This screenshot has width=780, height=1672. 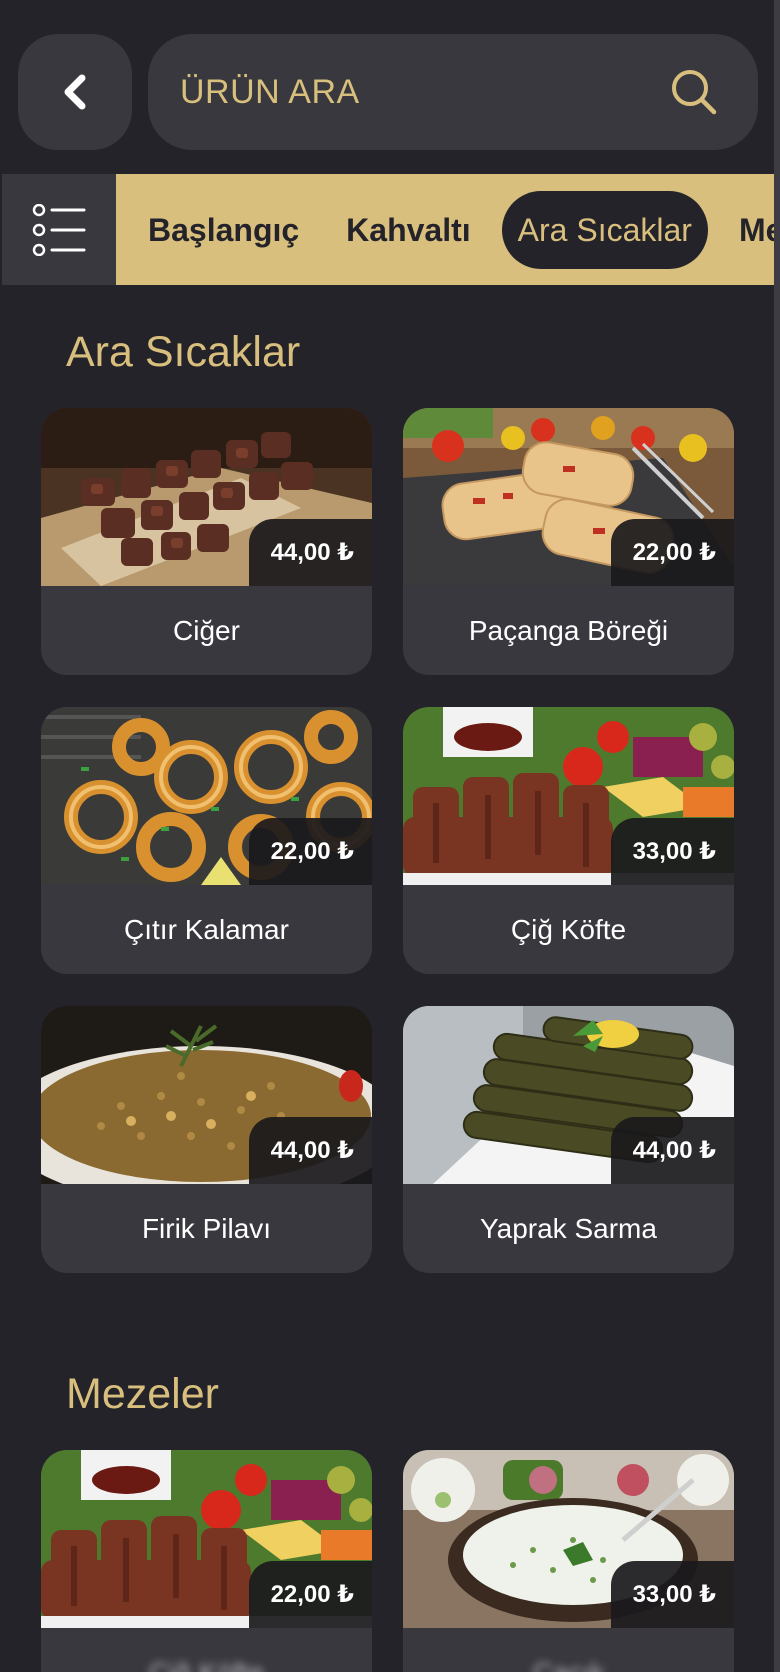 What do you see at coordinates (568, 796) in the screenshot?
I see `cig-kofte-image: 33,00 ₺` at bounding box center [568, 796].